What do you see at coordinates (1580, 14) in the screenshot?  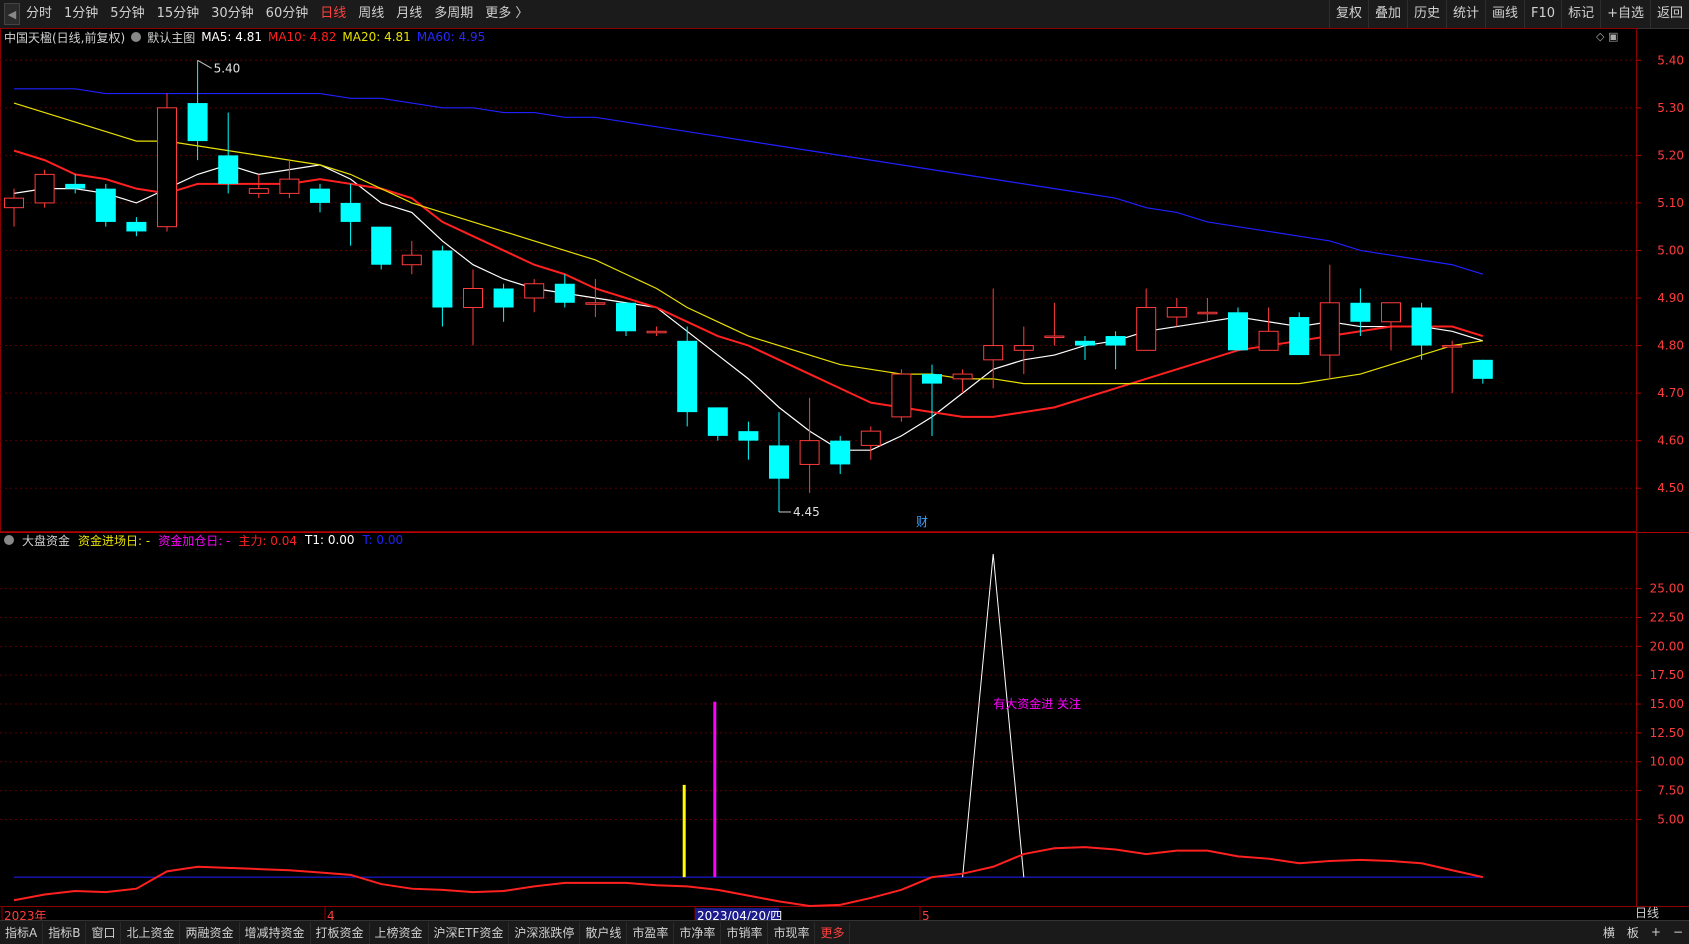 I see `toolbar-button: 标记` at bounding box center [1580, 14].